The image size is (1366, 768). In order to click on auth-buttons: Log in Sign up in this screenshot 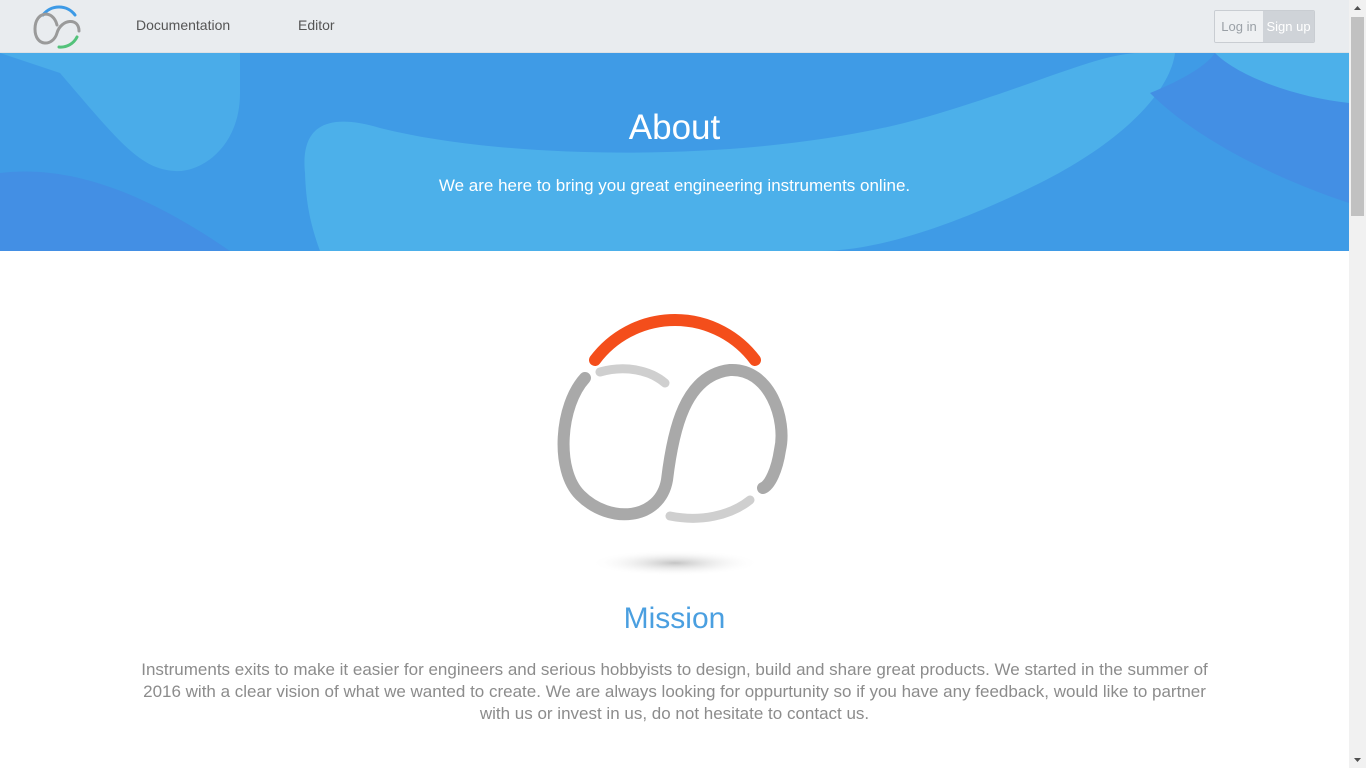, I will do `click(1264, 26)`.